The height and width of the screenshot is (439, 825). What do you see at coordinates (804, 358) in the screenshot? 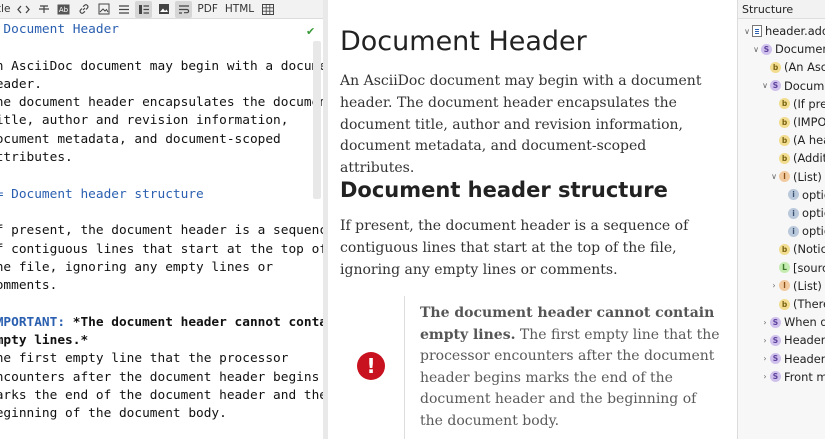
I see `structure-node-label: Header pro` at bounding box center [804, 358].